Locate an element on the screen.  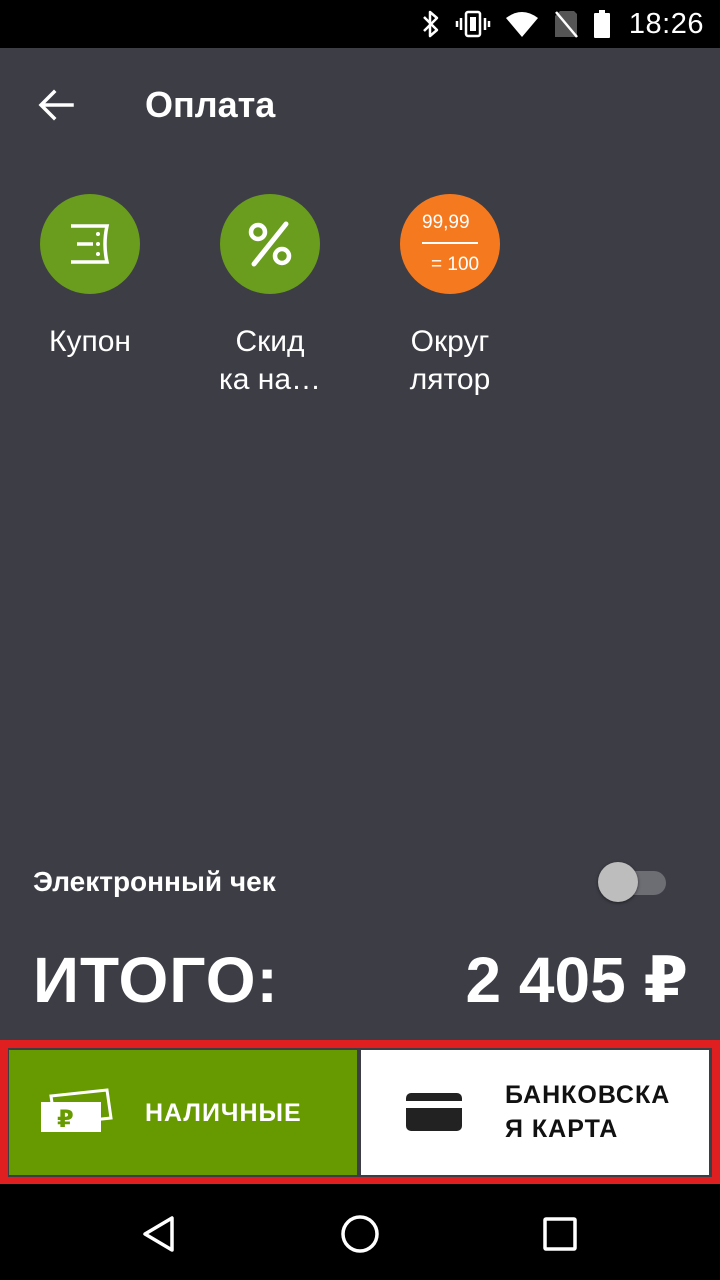
nav-recents-button is located at coordinates (560, 1234).